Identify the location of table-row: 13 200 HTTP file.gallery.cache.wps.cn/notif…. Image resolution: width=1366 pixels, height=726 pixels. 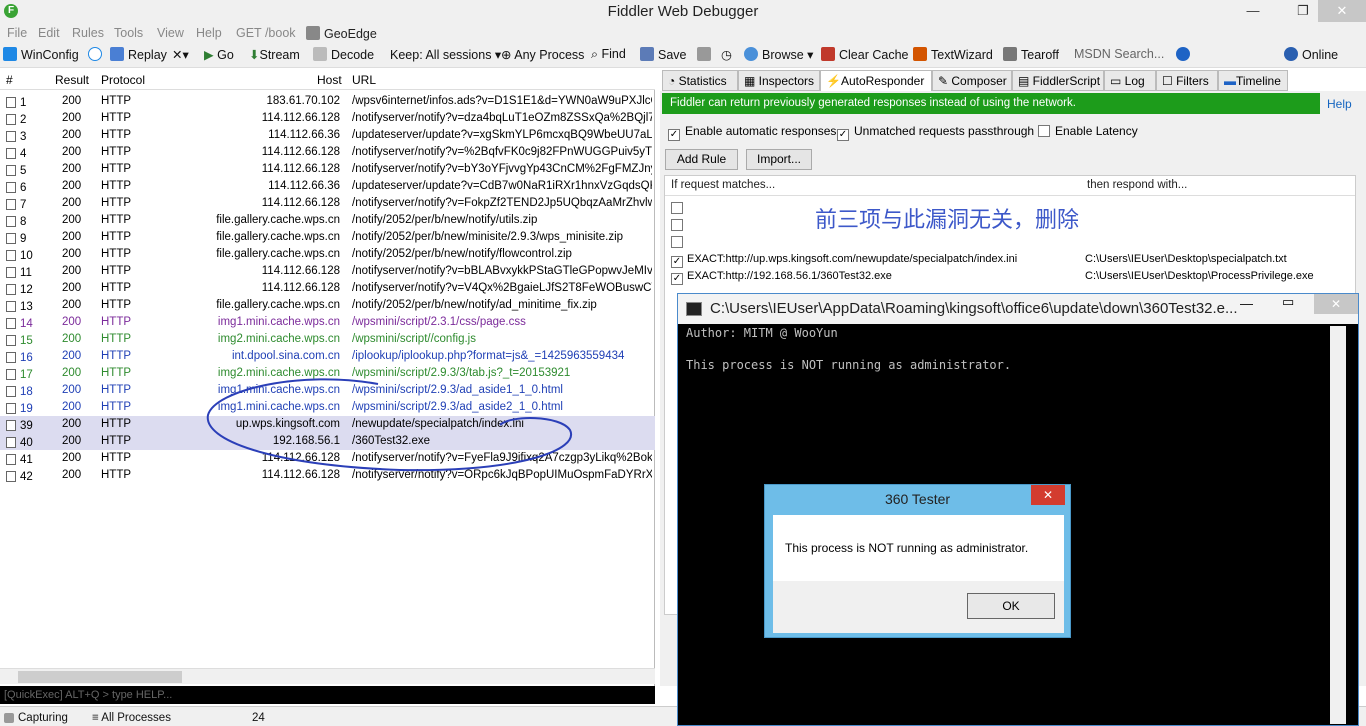
(327, 305).